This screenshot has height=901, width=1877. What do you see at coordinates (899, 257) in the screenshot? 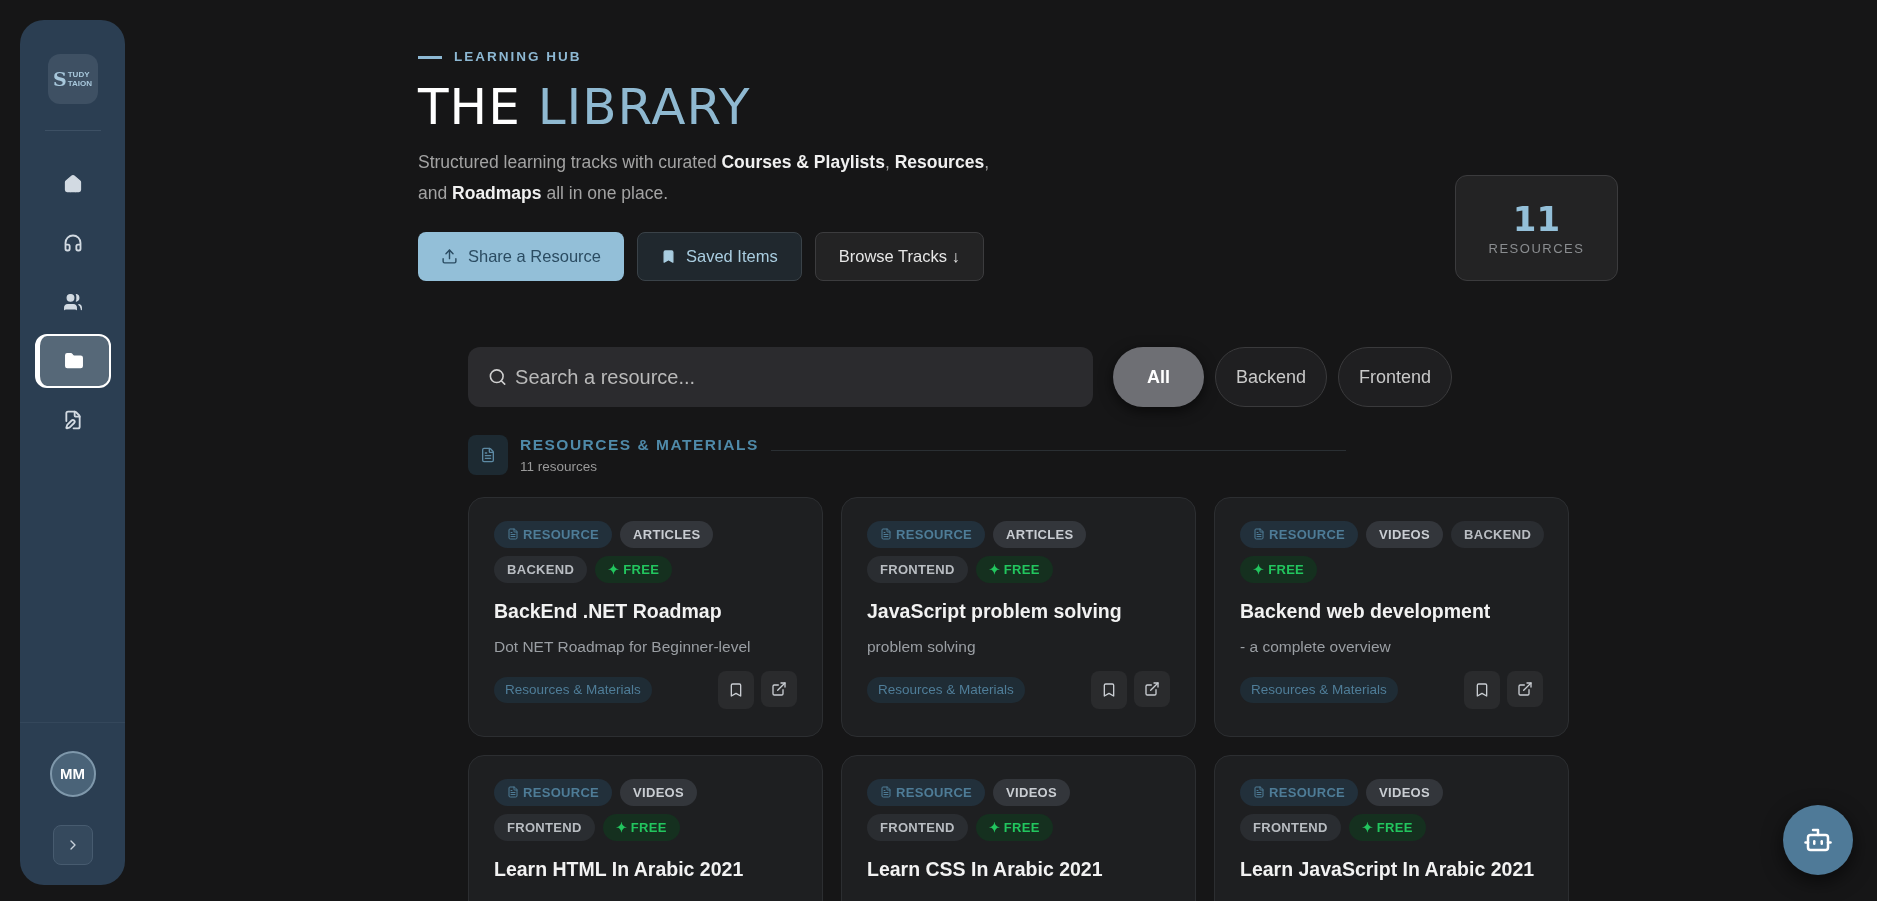
I see `browse-tracks-button: Browse Tracks ↓` at bounding box center [899, 257].